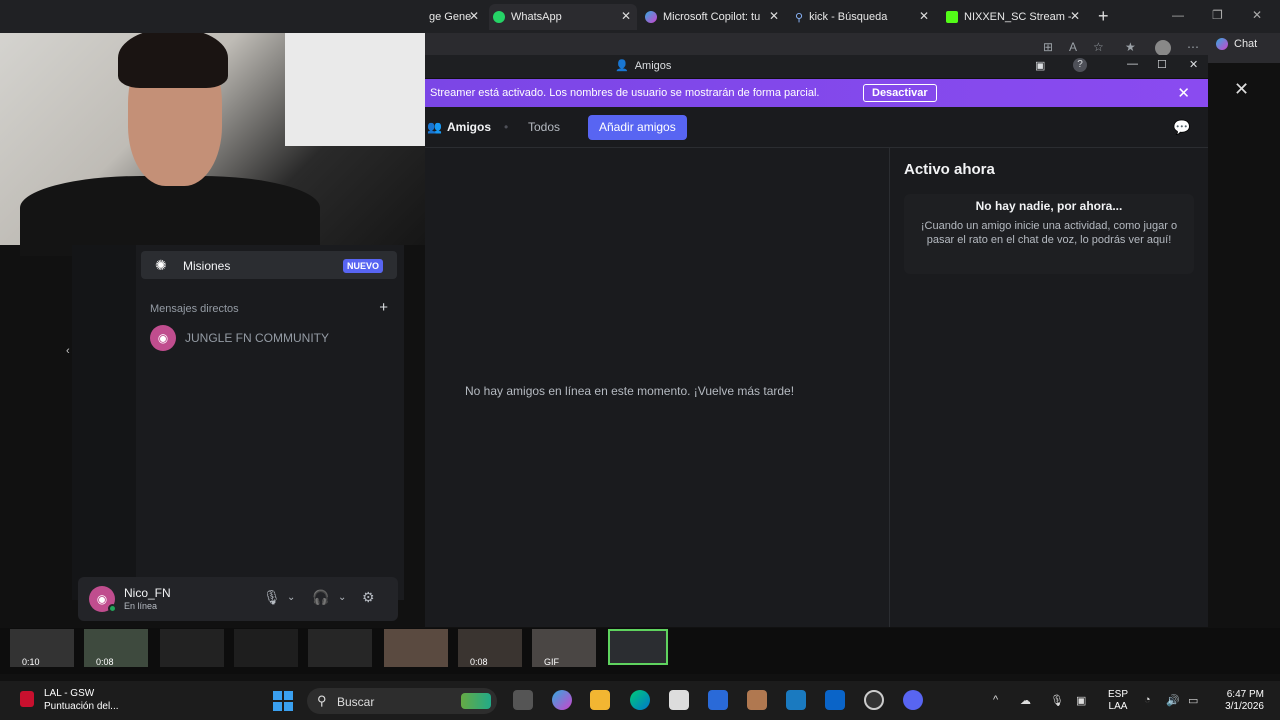  Describe the element at coordinates (1173, 700) in the screenshot. I see `volume-icon: 🔊` at that location.